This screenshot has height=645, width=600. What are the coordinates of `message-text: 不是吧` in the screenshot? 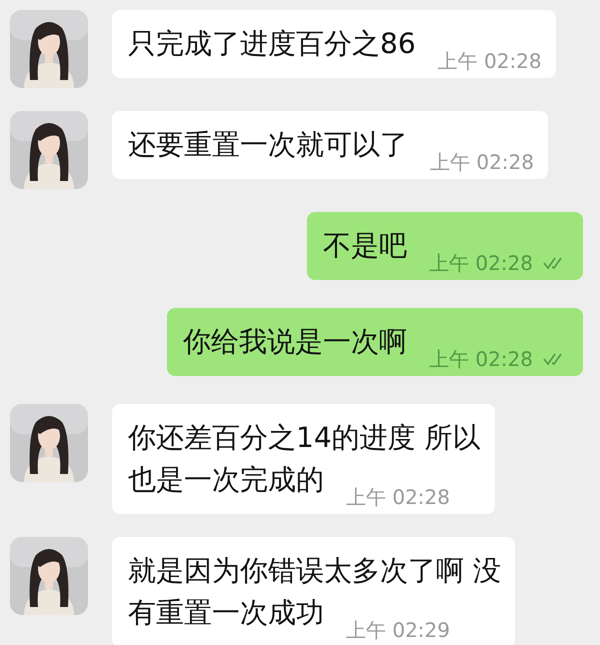 It's located at (365, 246).